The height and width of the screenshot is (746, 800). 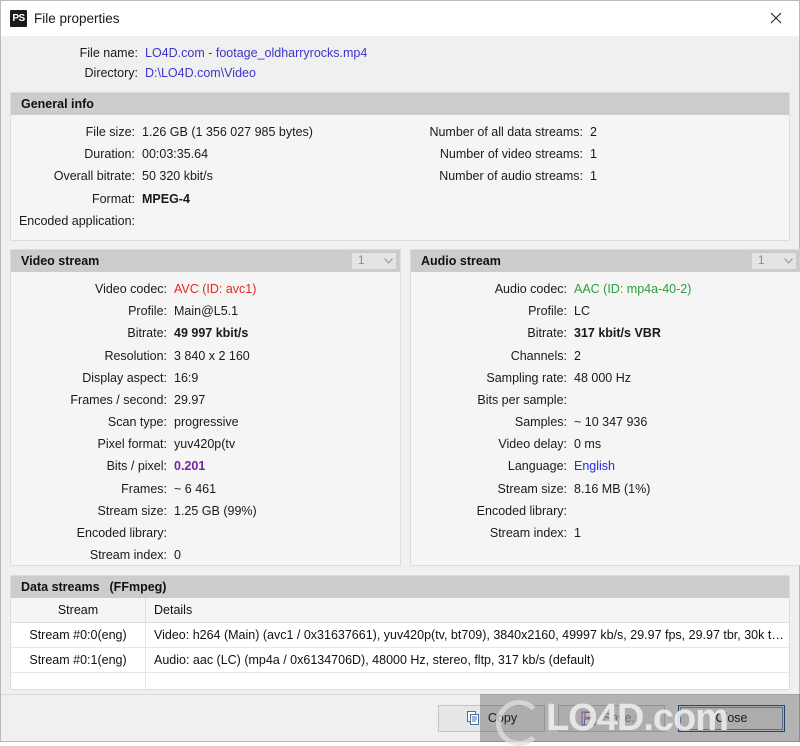 What do you see at coordinates (400, 18) in the screenshot?
I see `title-bar: PS File properties` at bounding box center [400, 18].